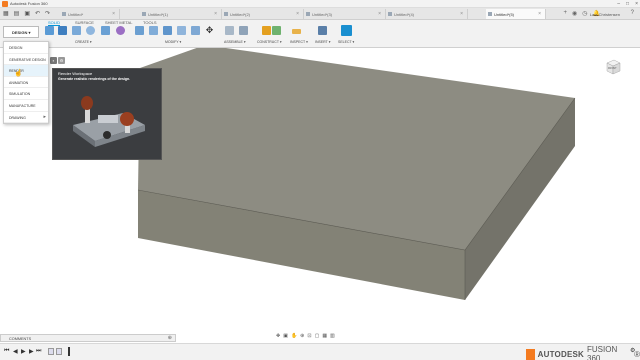 The image size is (640, 360). I want to click on create-menu: CREATE ▾, so click(83, 42).